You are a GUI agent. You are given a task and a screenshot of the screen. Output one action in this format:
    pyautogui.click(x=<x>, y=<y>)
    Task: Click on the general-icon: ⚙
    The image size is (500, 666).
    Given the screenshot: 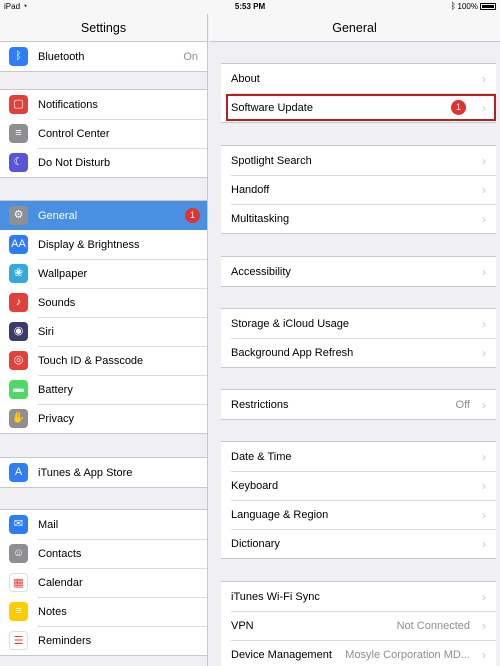 What is the action you would take?
    pyautogui.click(x=18, y=215)
    